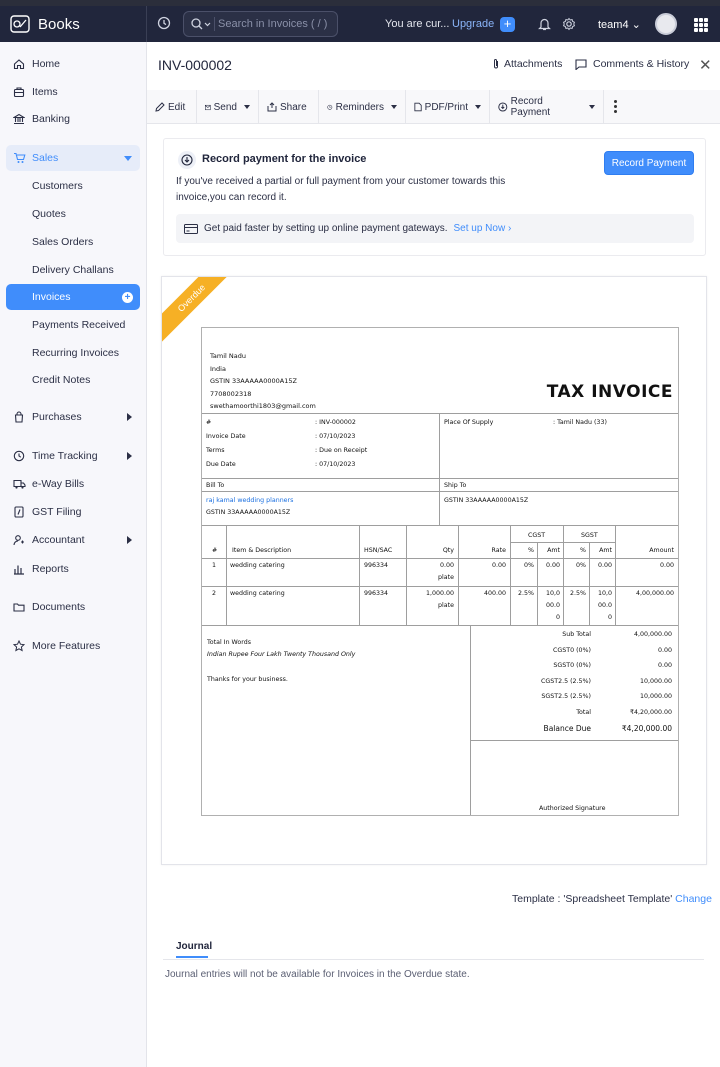 This screenshot has width=720, height=1067. I want to click on sidebar-item-gst-filing: GST Filing, so click(73, 512).